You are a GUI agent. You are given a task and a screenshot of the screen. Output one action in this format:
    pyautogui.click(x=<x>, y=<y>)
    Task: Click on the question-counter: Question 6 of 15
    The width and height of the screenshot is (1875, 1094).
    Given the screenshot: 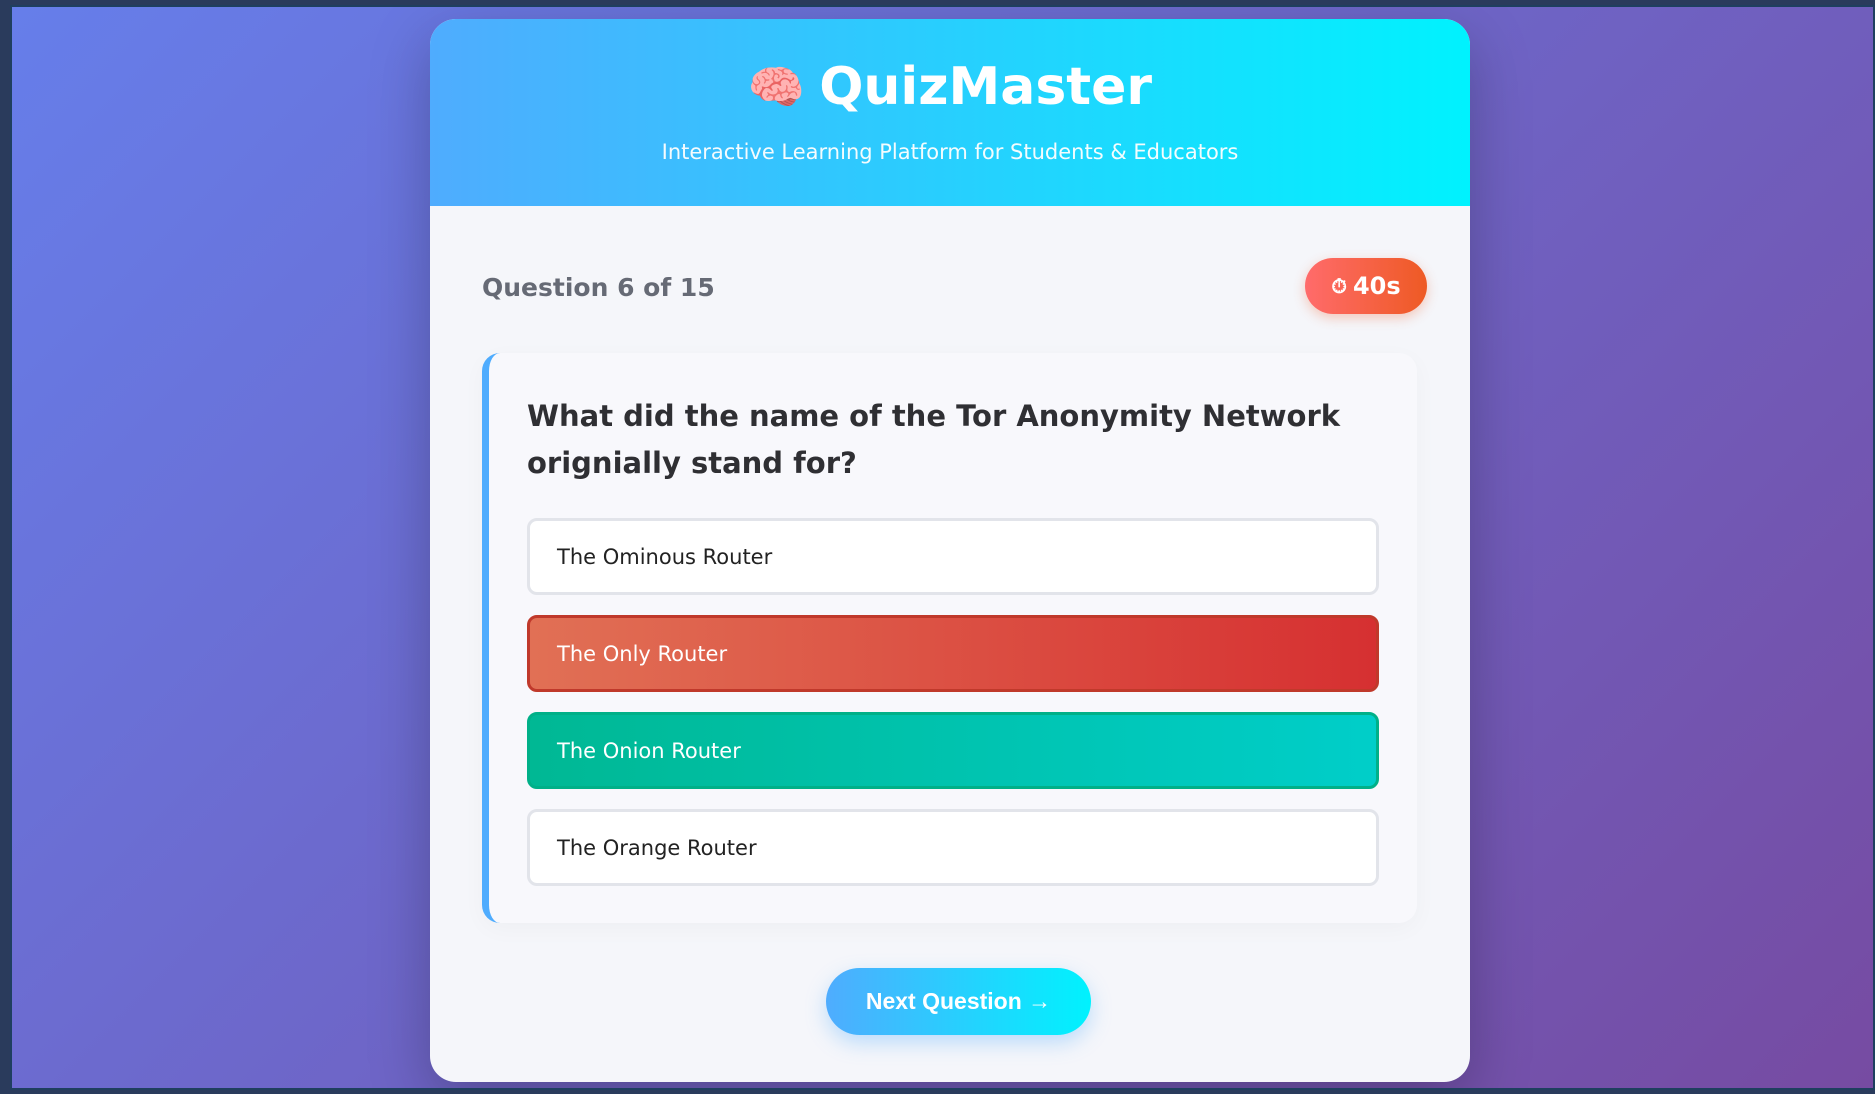 What is the action you would take?
    pyautogui.click(x=598, y=287)
    